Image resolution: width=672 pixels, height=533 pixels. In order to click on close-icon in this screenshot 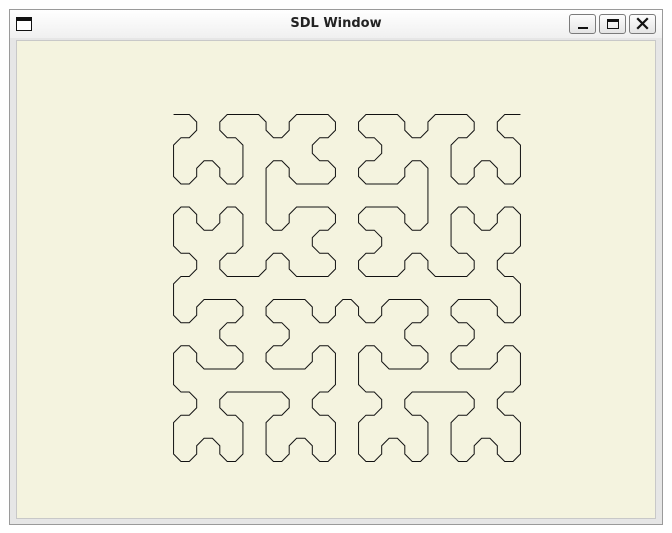, I will do `click(642, 23)`.